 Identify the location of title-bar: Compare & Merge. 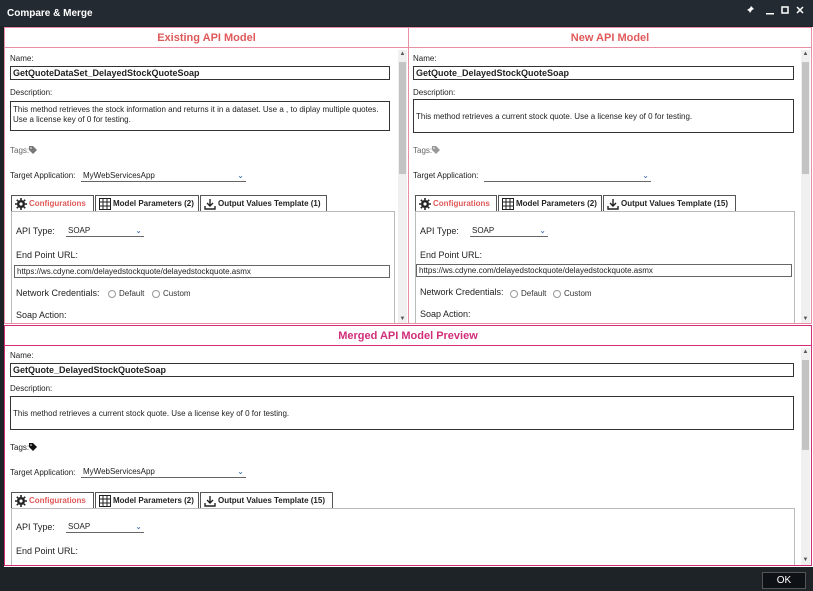
(406, 13).